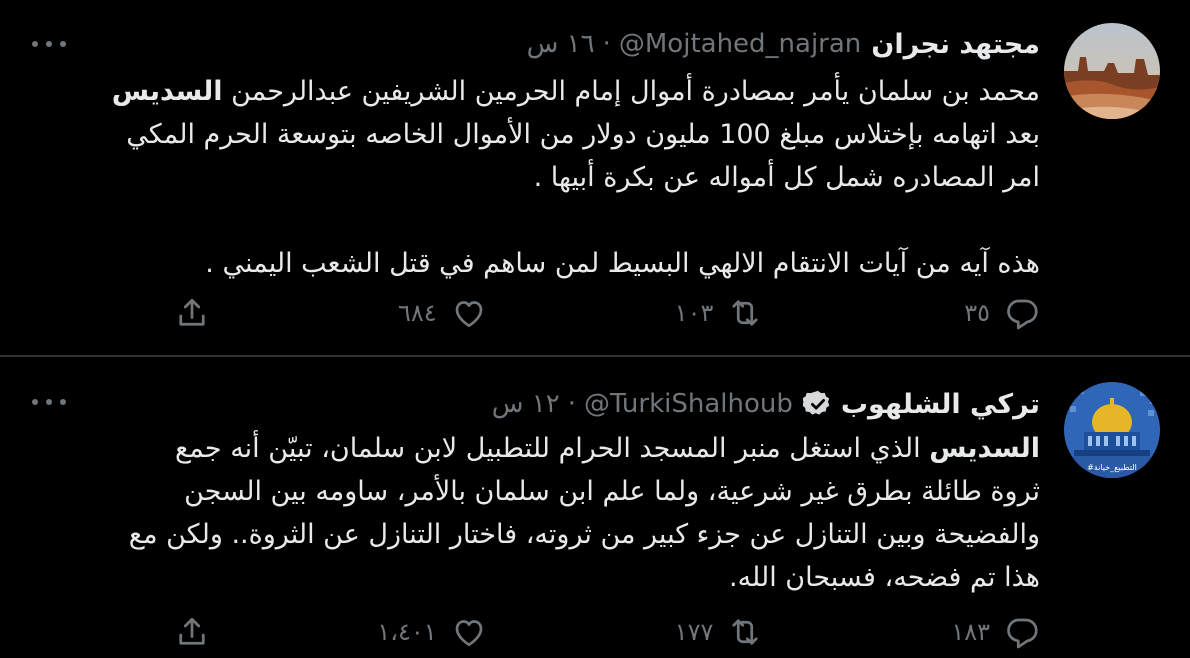 This screenshot has height=658, width=1190. Describe the element at coordinates (955, 44) in the screenshot. I see `display-name: مجتهد نجران` at that location.